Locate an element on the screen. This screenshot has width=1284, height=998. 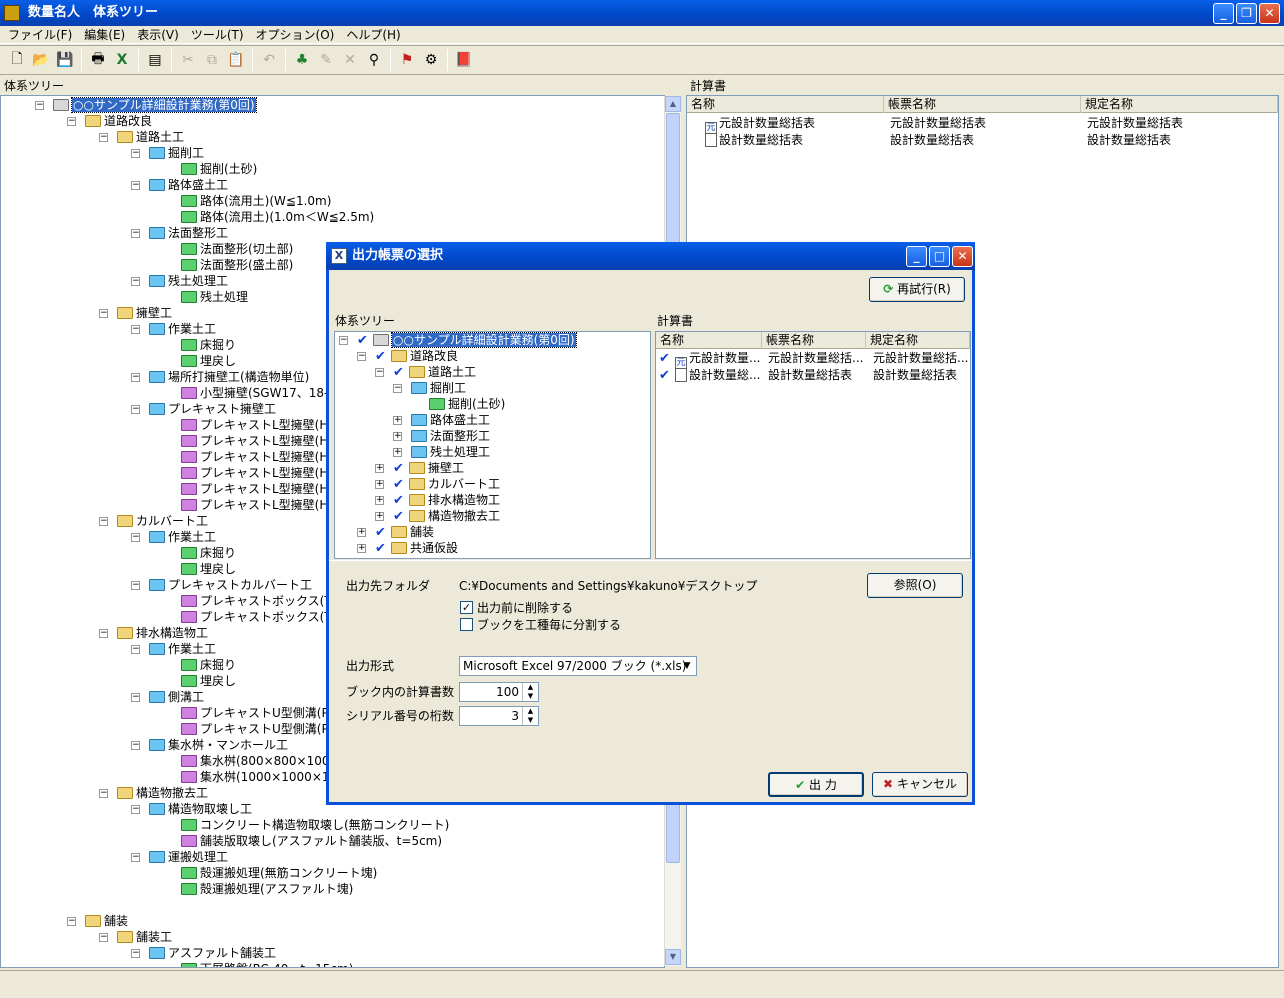
tree-node: ✔ 構造物撤去工 is located at coordinates (446, 516).